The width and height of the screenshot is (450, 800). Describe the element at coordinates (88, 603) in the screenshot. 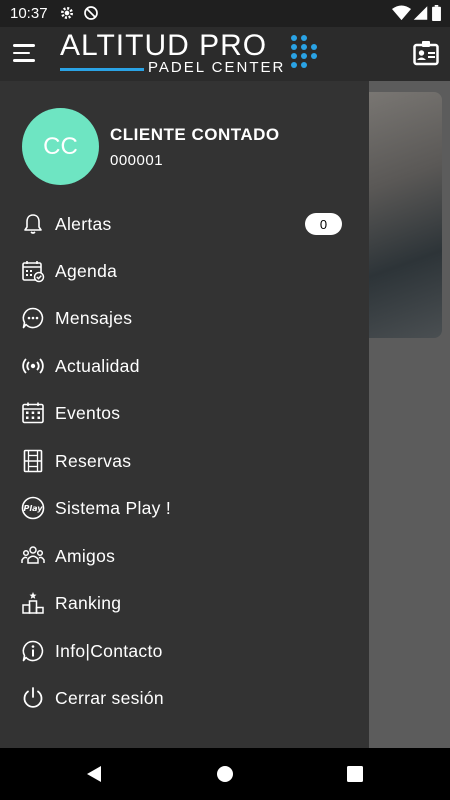

I see `drawer-item-label: Ranking` at that location.